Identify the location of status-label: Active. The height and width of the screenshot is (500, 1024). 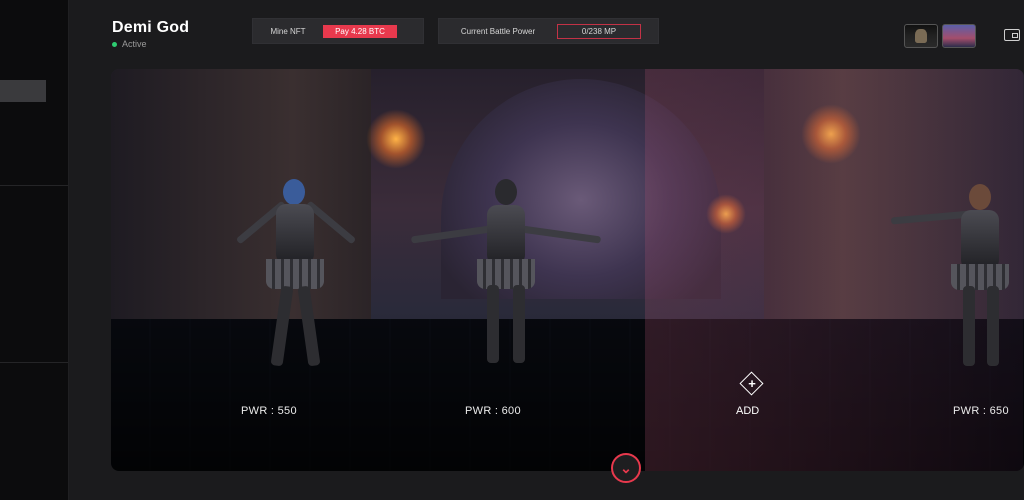
(134, 44).